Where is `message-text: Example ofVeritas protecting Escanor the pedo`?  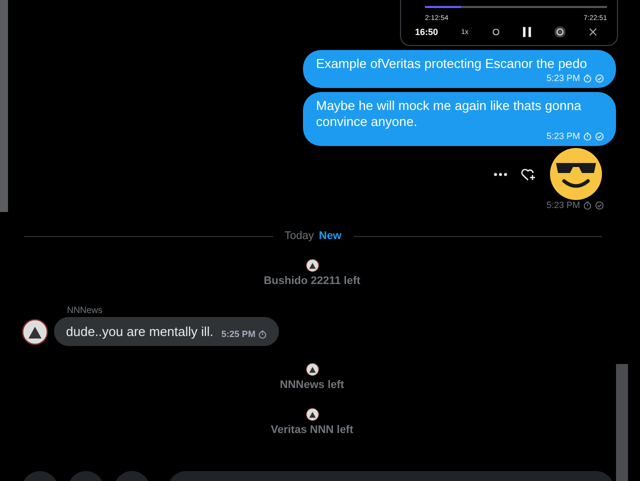
message-text: Example ofVeritas protecting Escanor the pedo is located at coordinates (452, 64).